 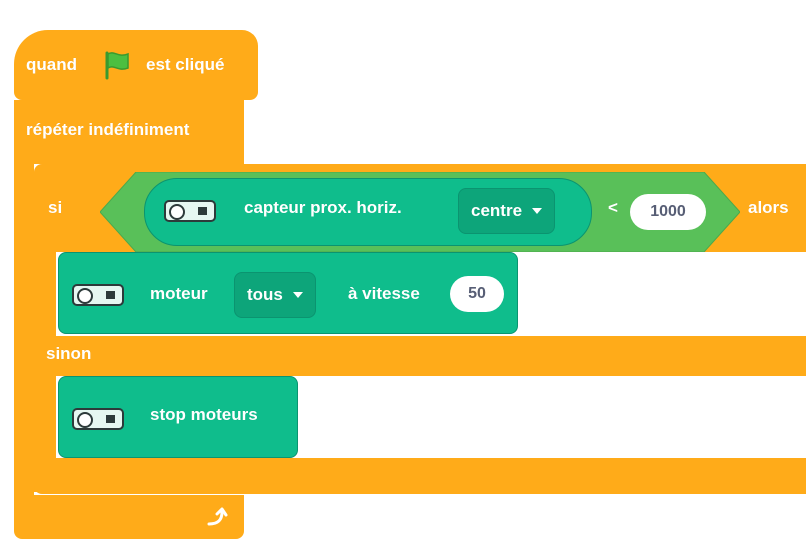 I want to click on speed-label: à vitesse, so click(x=384, y=293).